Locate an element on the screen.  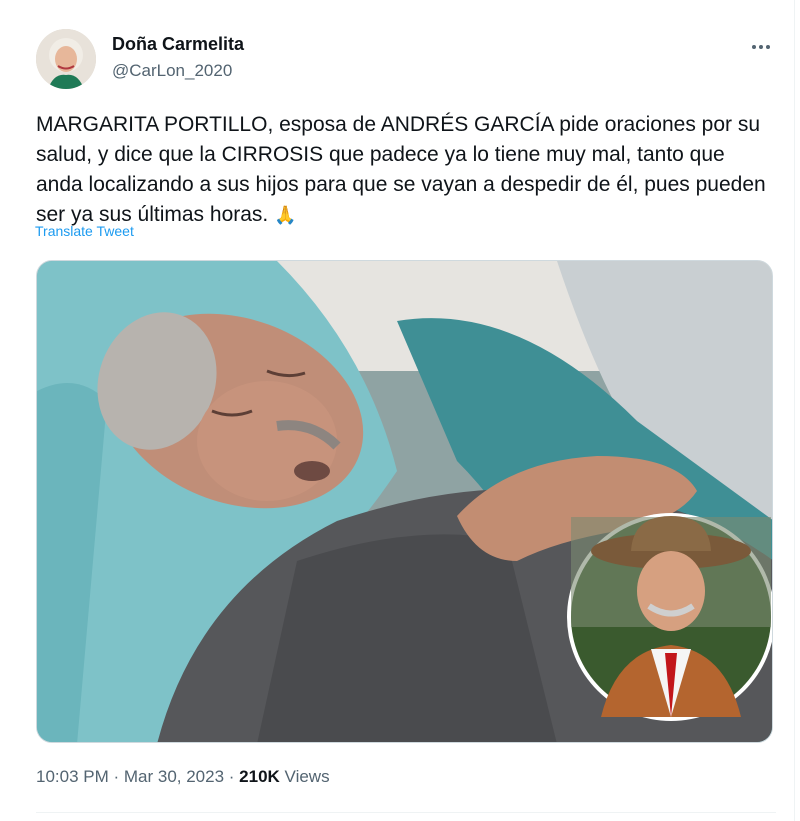
avatar-image is located at coordinates (66, 59).